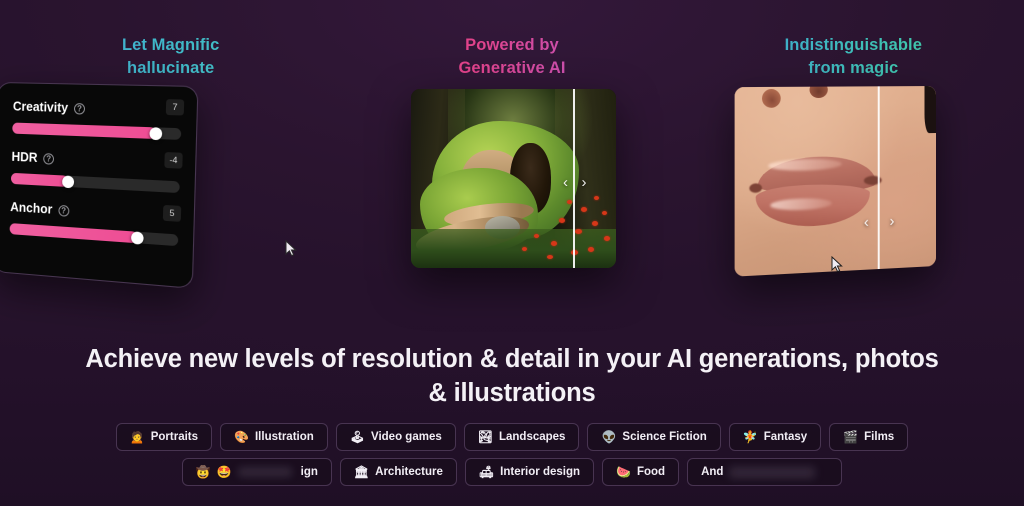 Image resolution: width=1024 pixels, height=506 pixels. I want to click on tag-label: Science Fiction, so click(664, 437).